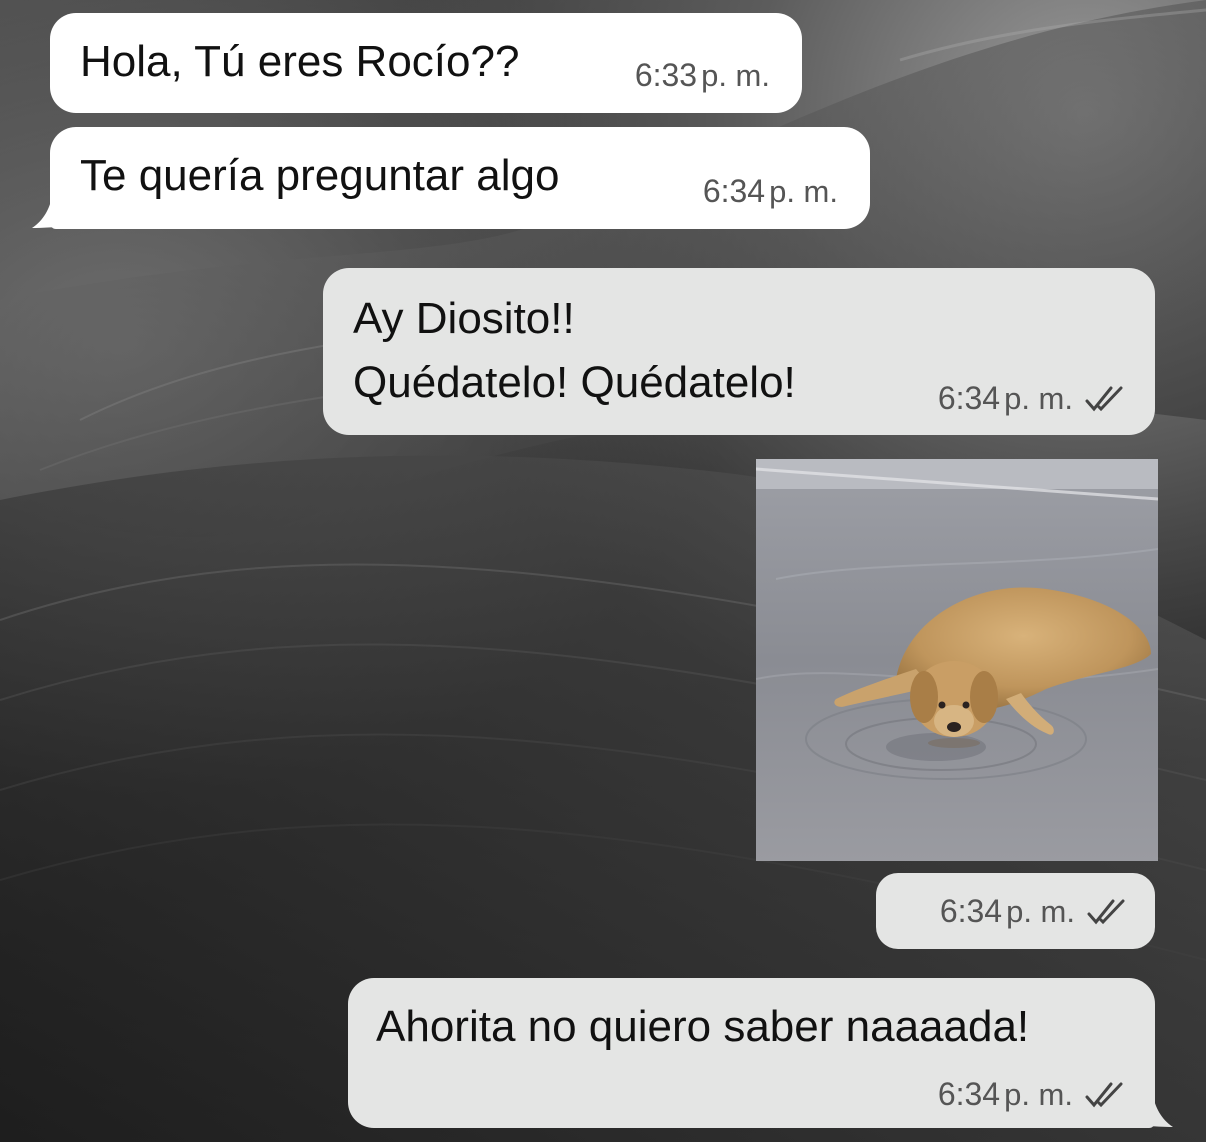  I want to click on message-timestamp: 6:33 p. m., so click(702, 75).